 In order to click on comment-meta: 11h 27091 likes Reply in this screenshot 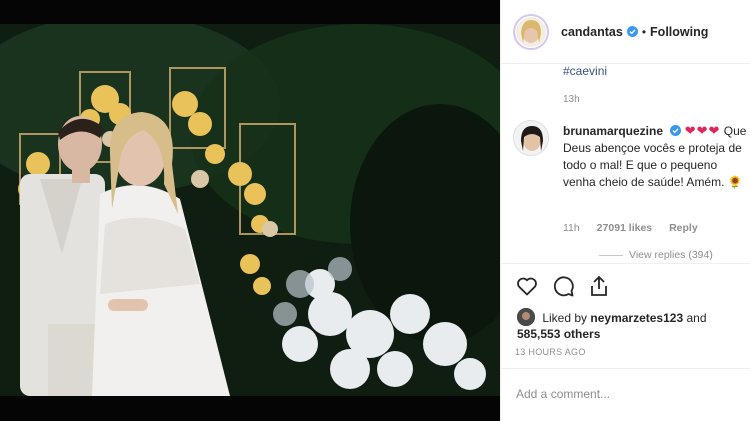, I will do `click(637, 228)`.